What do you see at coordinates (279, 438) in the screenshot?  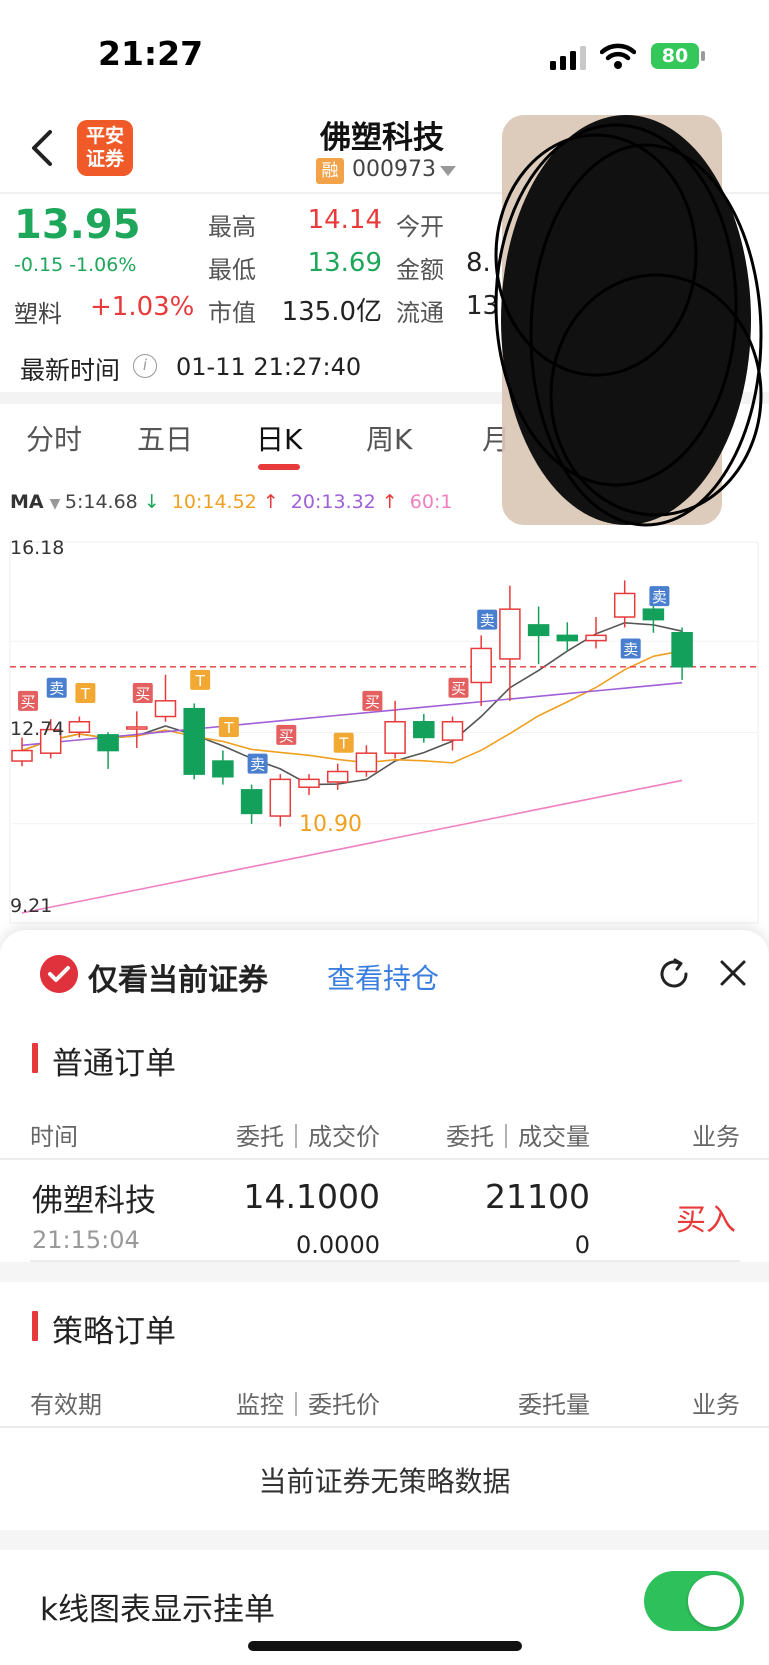 I see `tab-daily-k: 日K` at bounding box center [279, 438].